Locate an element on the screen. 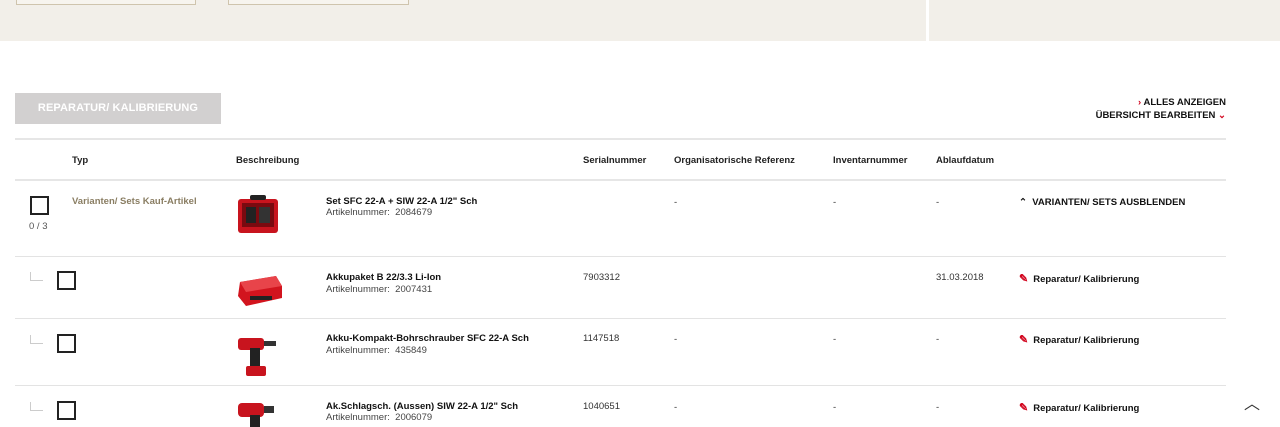  edit-overview-link: ÜBERSICHT BEARBEITEN ⌄ is located at coordinates (1161, 115).